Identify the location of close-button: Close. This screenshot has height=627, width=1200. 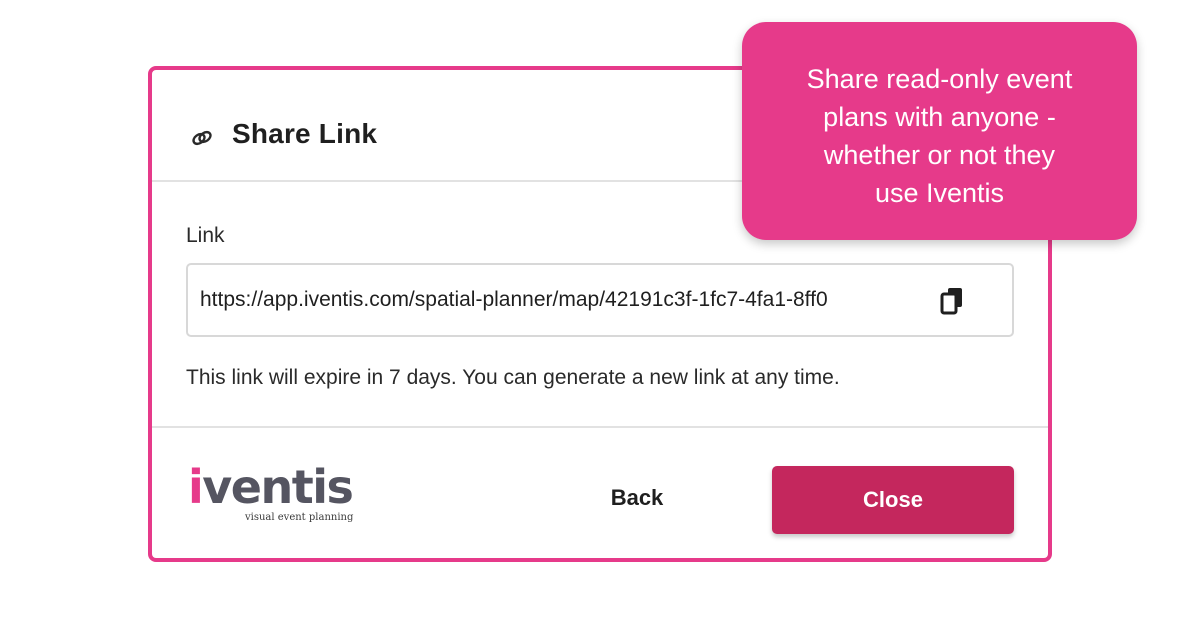
(893, 500).